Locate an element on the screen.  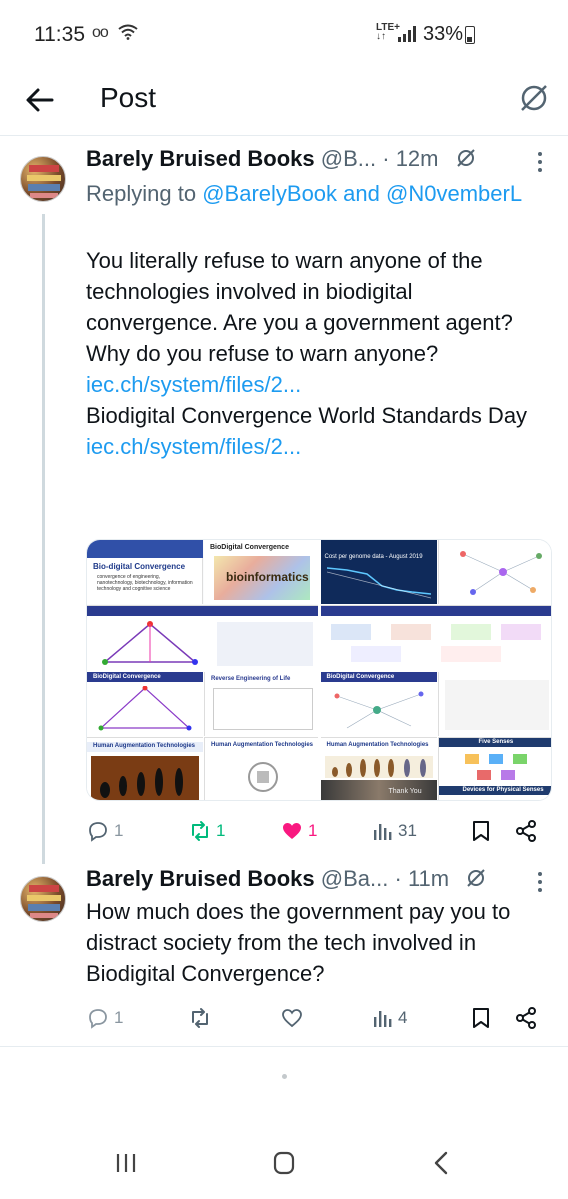
battery-icon is located at coordinates (470, 35).